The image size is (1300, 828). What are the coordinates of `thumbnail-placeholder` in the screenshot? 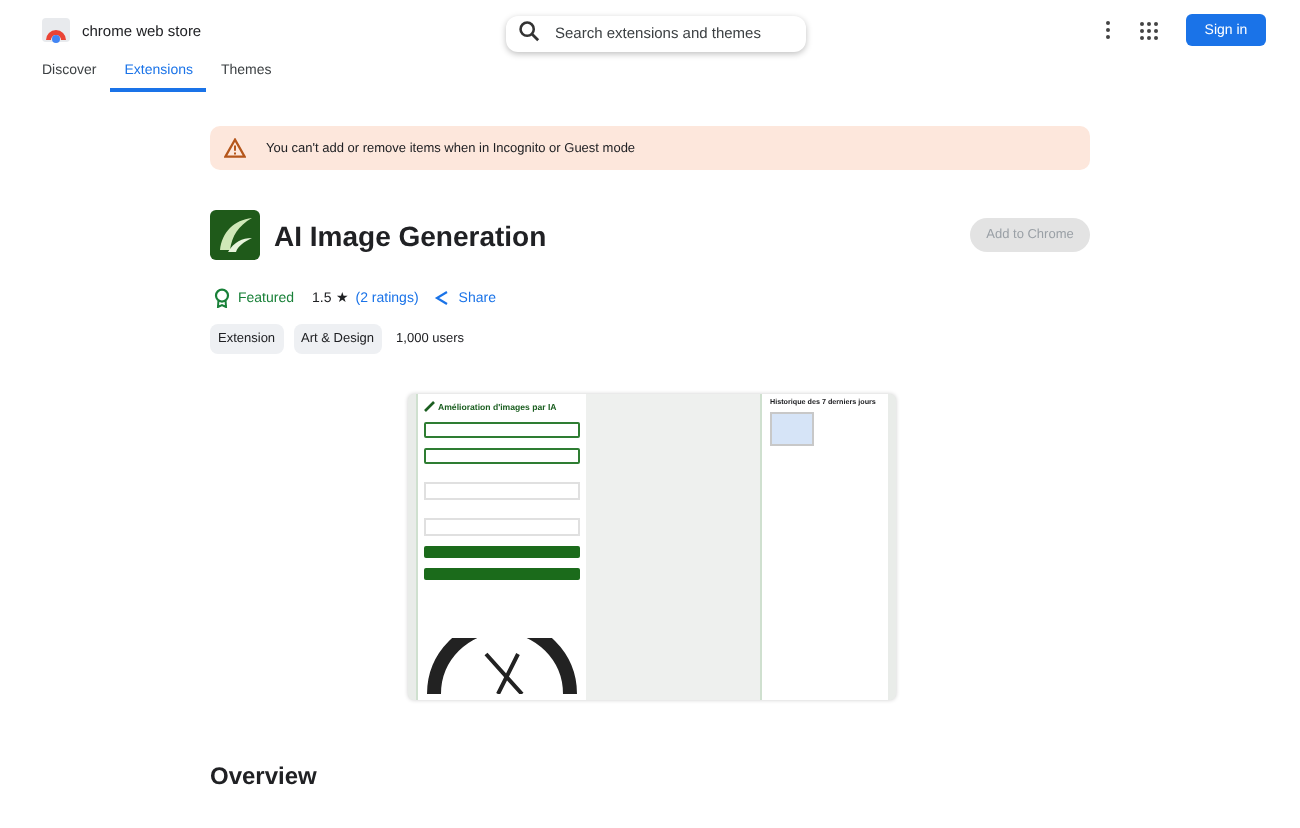 It's located at (792, 429).